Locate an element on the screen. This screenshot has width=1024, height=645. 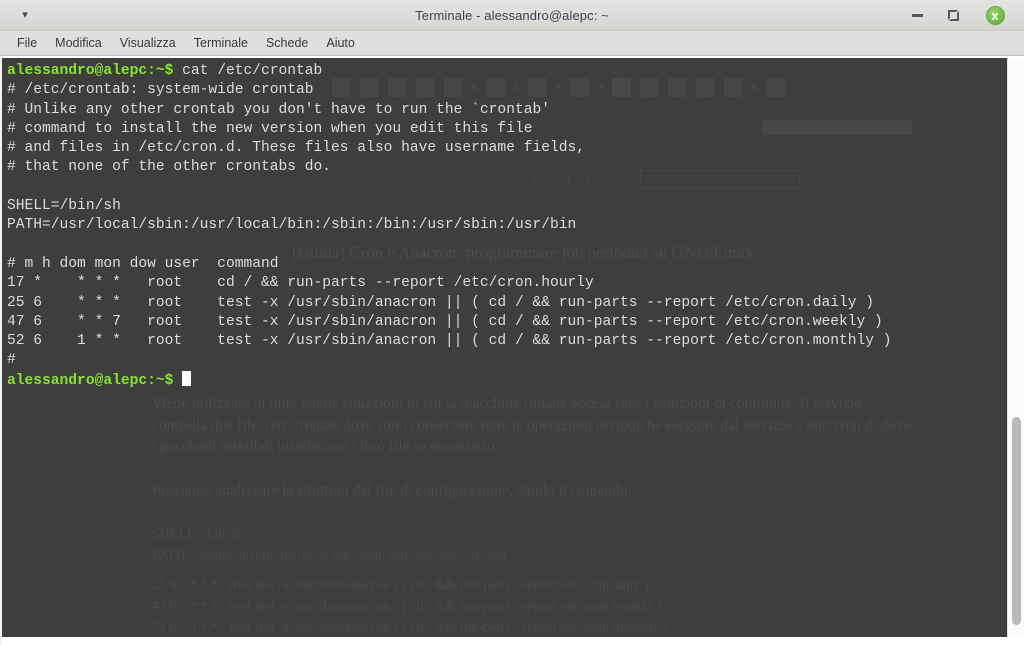
close-button: x is located at coordinates (995, 15).